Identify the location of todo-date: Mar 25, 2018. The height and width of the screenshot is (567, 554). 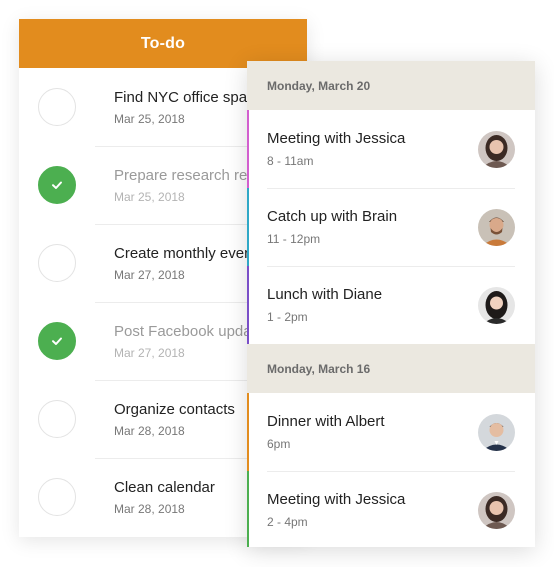
(149, 118).